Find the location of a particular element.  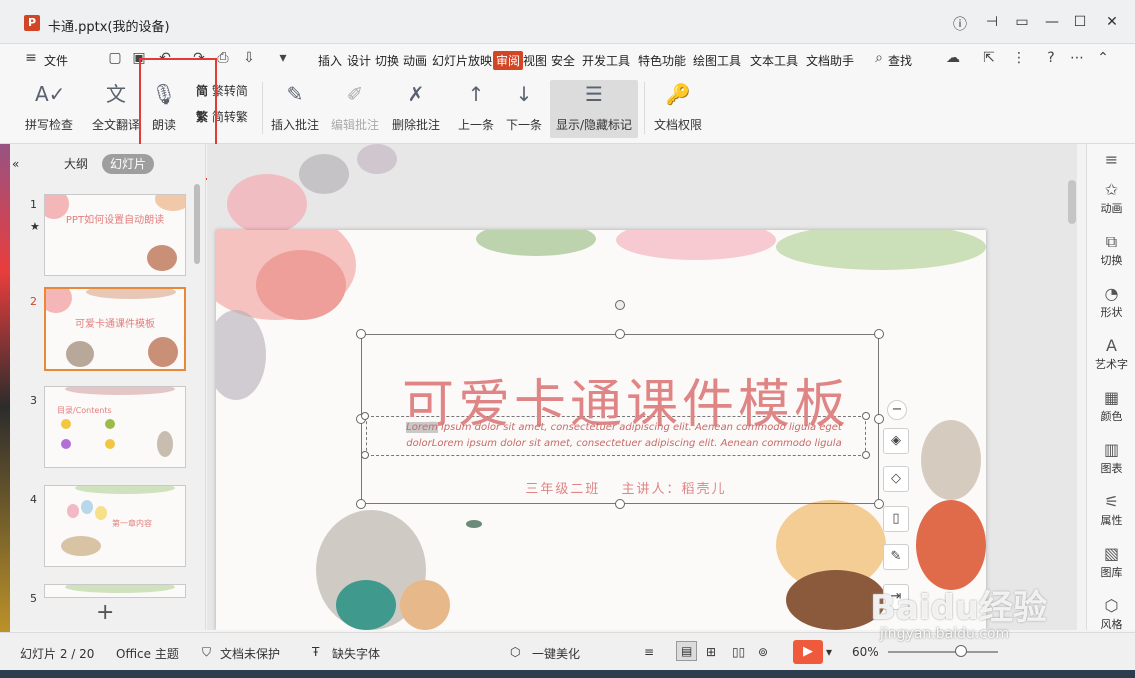

search-button: 查找 is located at coordinates (900, 60).